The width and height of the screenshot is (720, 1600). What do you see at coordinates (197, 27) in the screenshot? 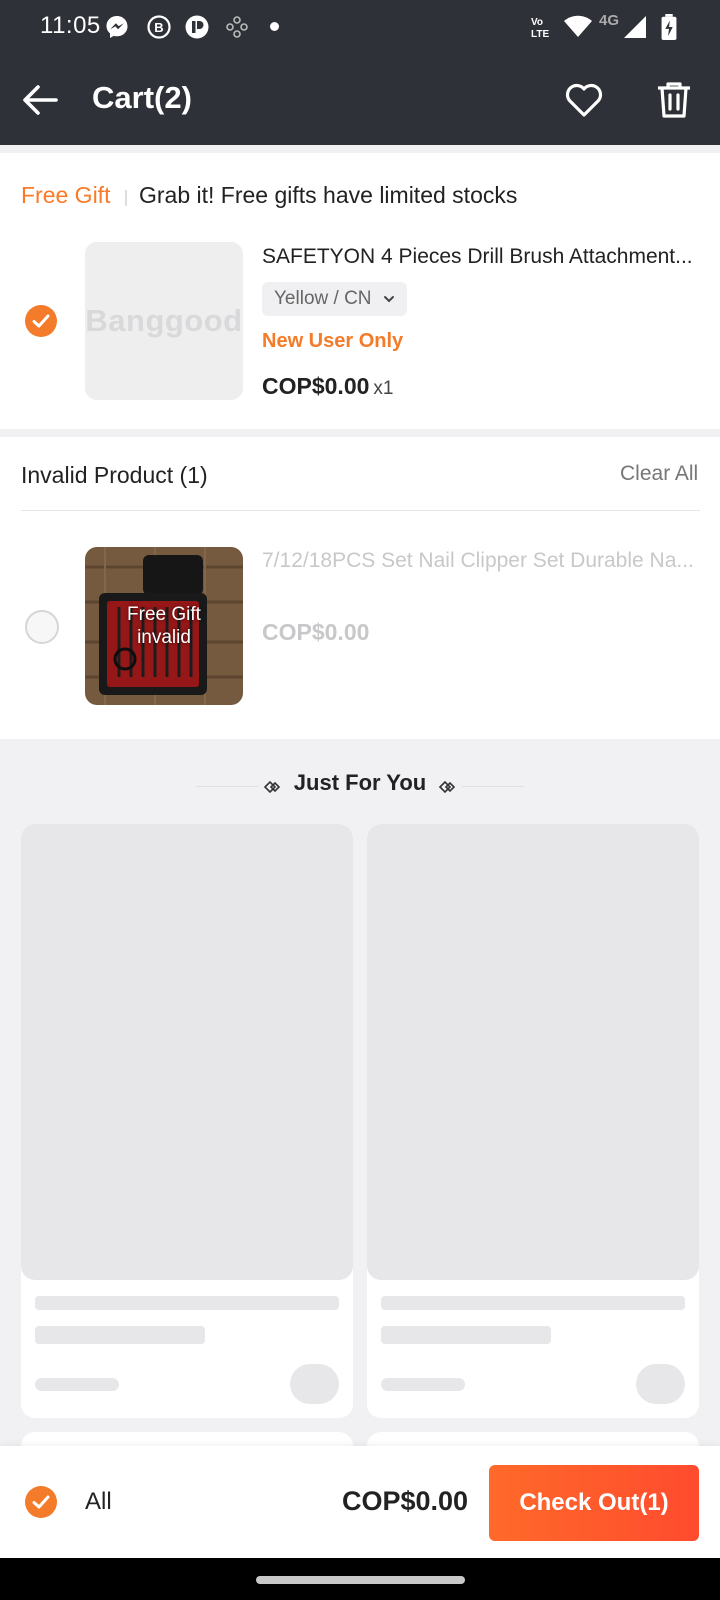
I see `p-circle-icon` at bounding box center [197, 27].